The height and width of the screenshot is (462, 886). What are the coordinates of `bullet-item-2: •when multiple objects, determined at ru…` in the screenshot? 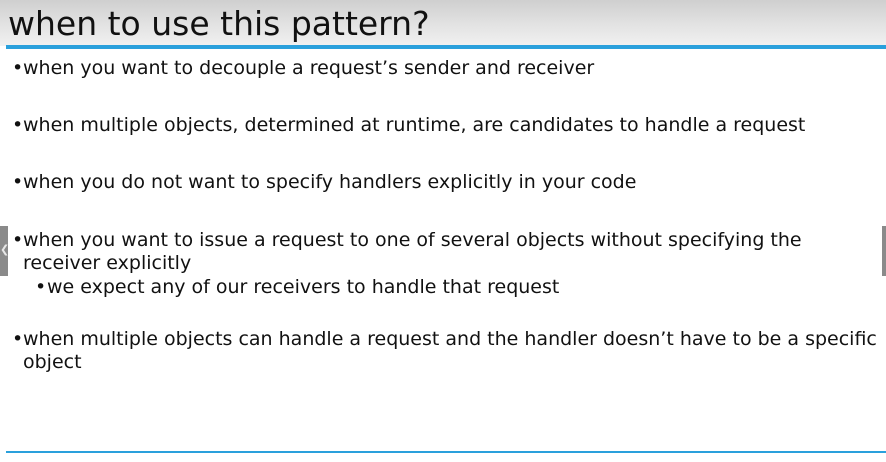 It's located at (408, 125).